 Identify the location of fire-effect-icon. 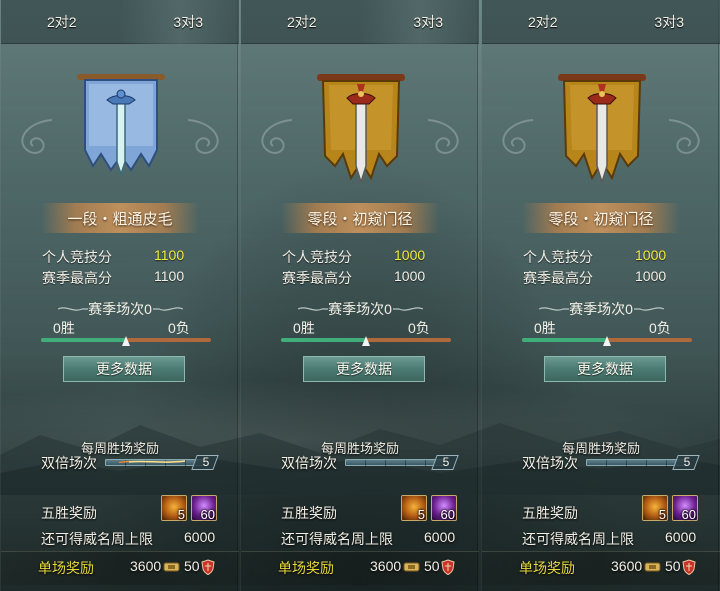
(154, 461).